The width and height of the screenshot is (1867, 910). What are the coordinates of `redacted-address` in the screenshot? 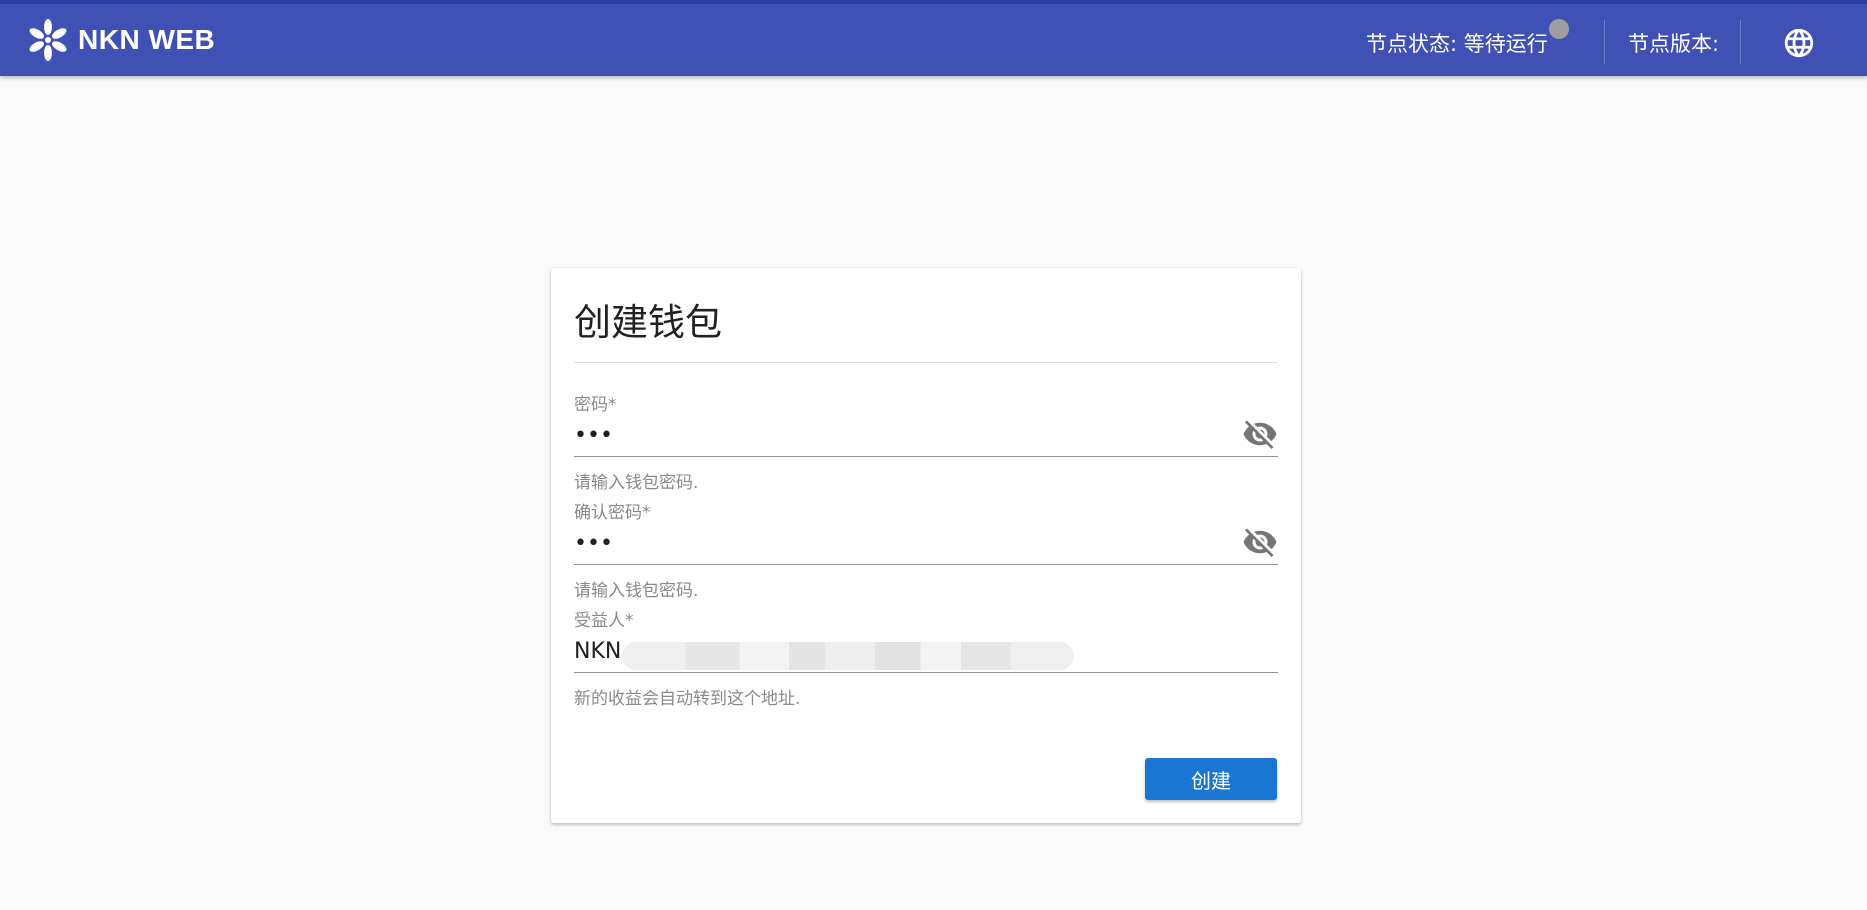 It's located at (848, 656).